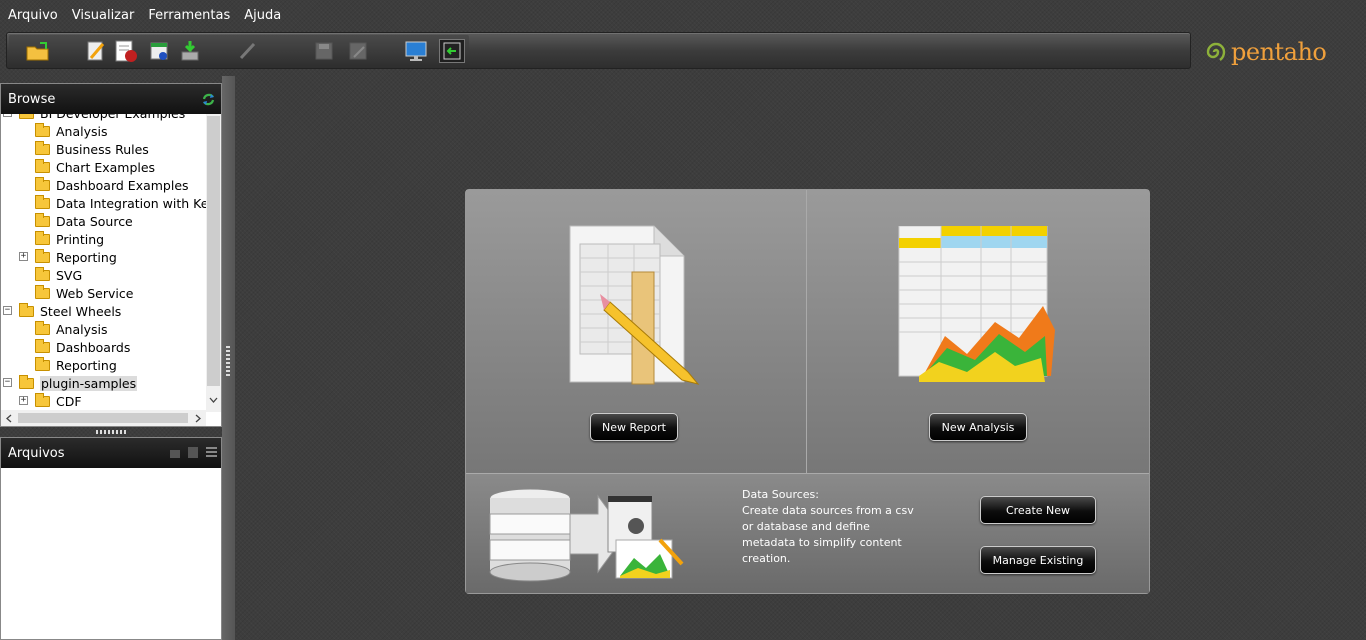 This screenshot has width=1366, height=640. What do you see at coordinates (324, 51) in the screenshot?
I see `save-icon` at bounding box center [324, 51].